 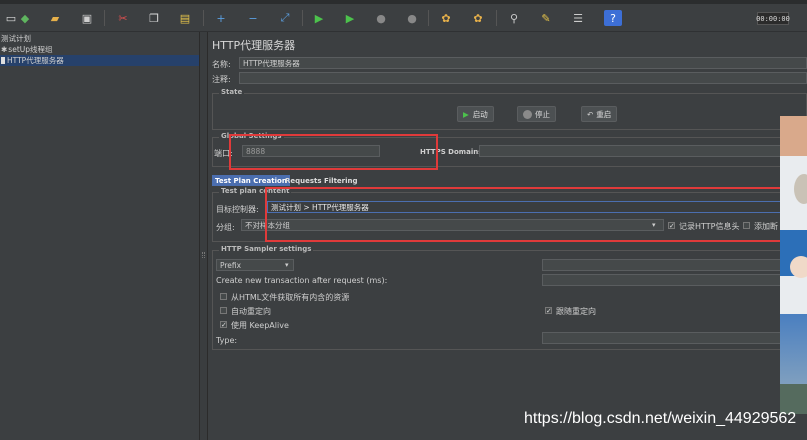 What do you see at coordinates (514, 18) in the screenshot?
I see `search-icon: ⚲` at bounding box center [514, 18].